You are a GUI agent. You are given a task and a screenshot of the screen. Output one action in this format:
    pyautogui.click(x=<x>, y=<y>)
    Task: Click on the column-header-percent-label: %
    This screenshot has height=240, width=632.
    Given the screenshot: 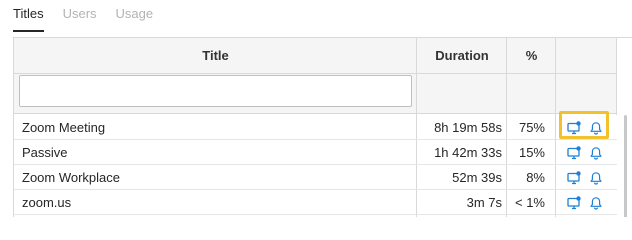 What is the action you would take?
    pyautogui.click(x=531, y=55)
    